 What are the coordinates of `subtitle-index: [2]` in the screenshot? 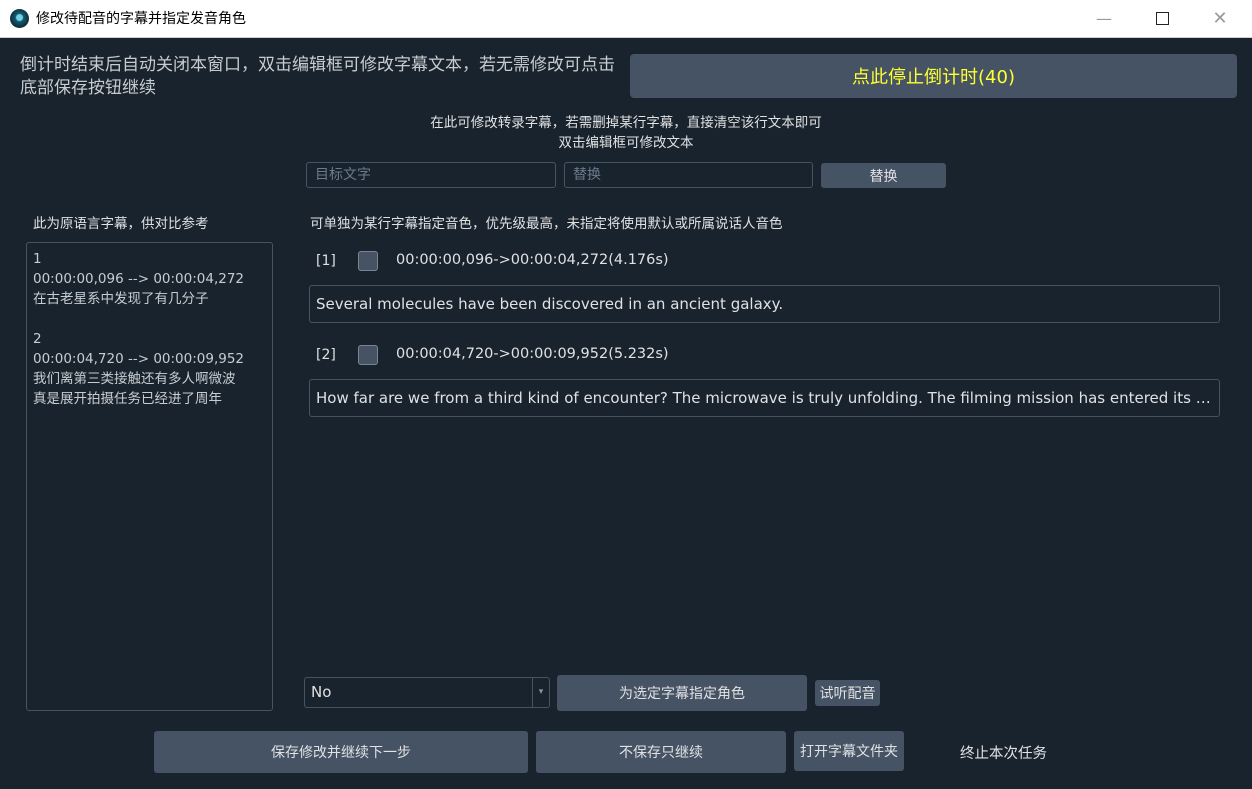 It's located at (326, 355).